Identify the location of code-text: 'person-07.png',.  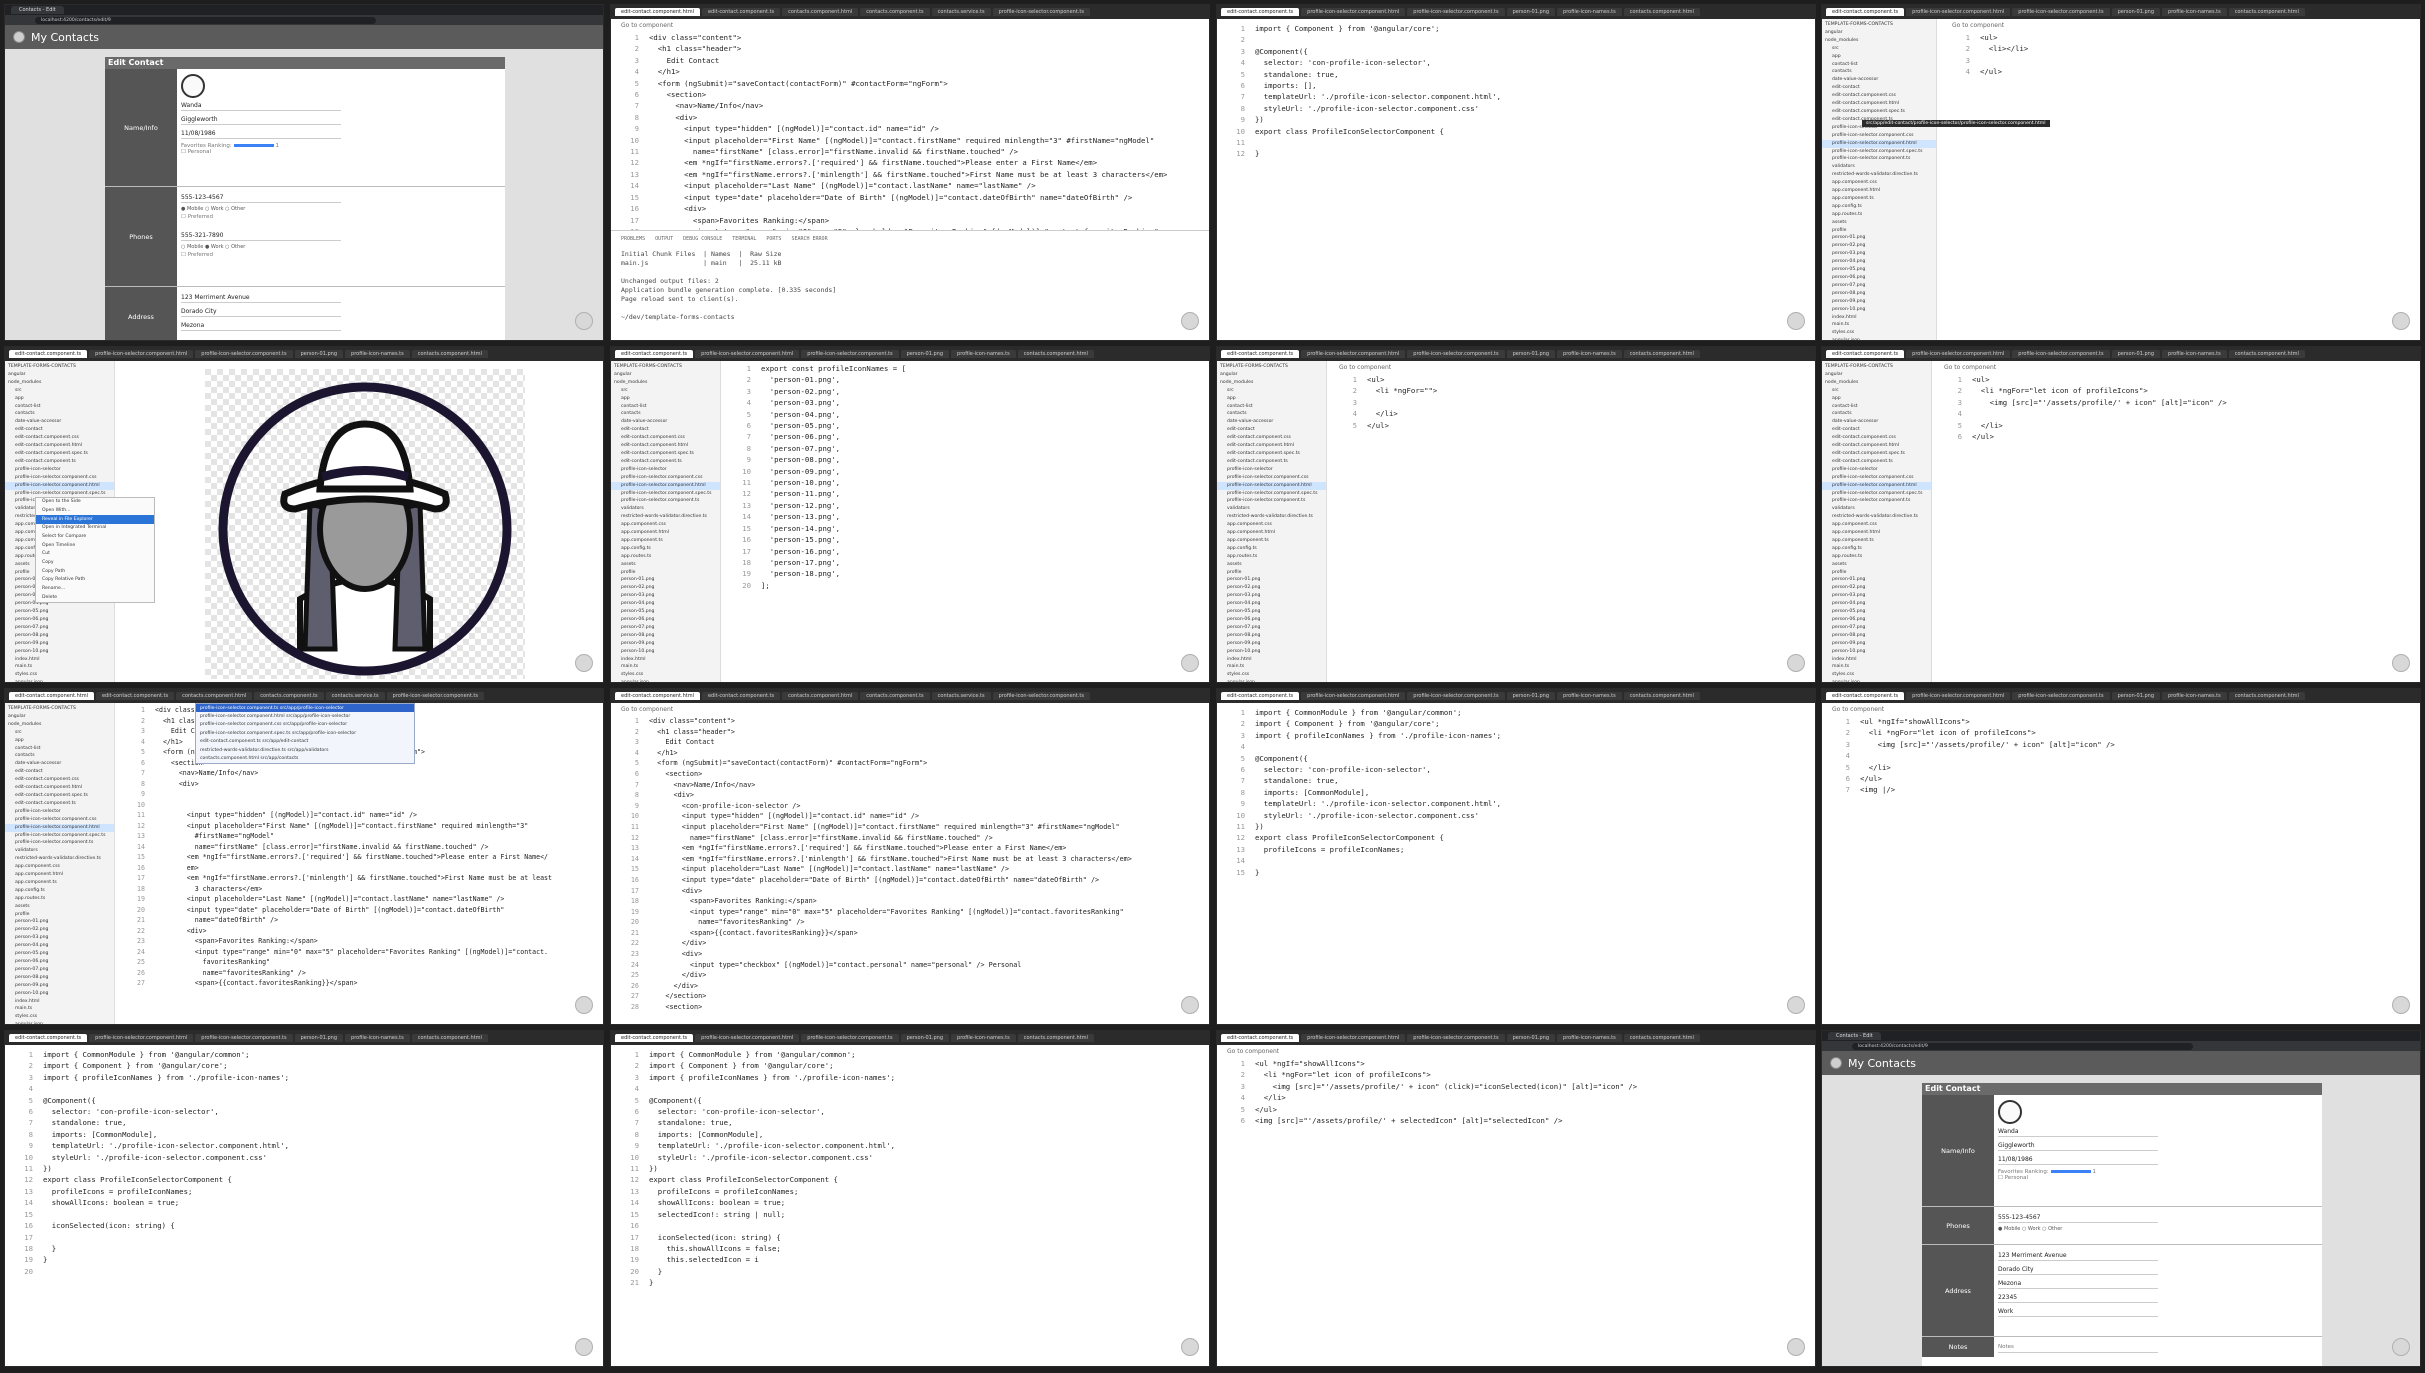
(800, 448).